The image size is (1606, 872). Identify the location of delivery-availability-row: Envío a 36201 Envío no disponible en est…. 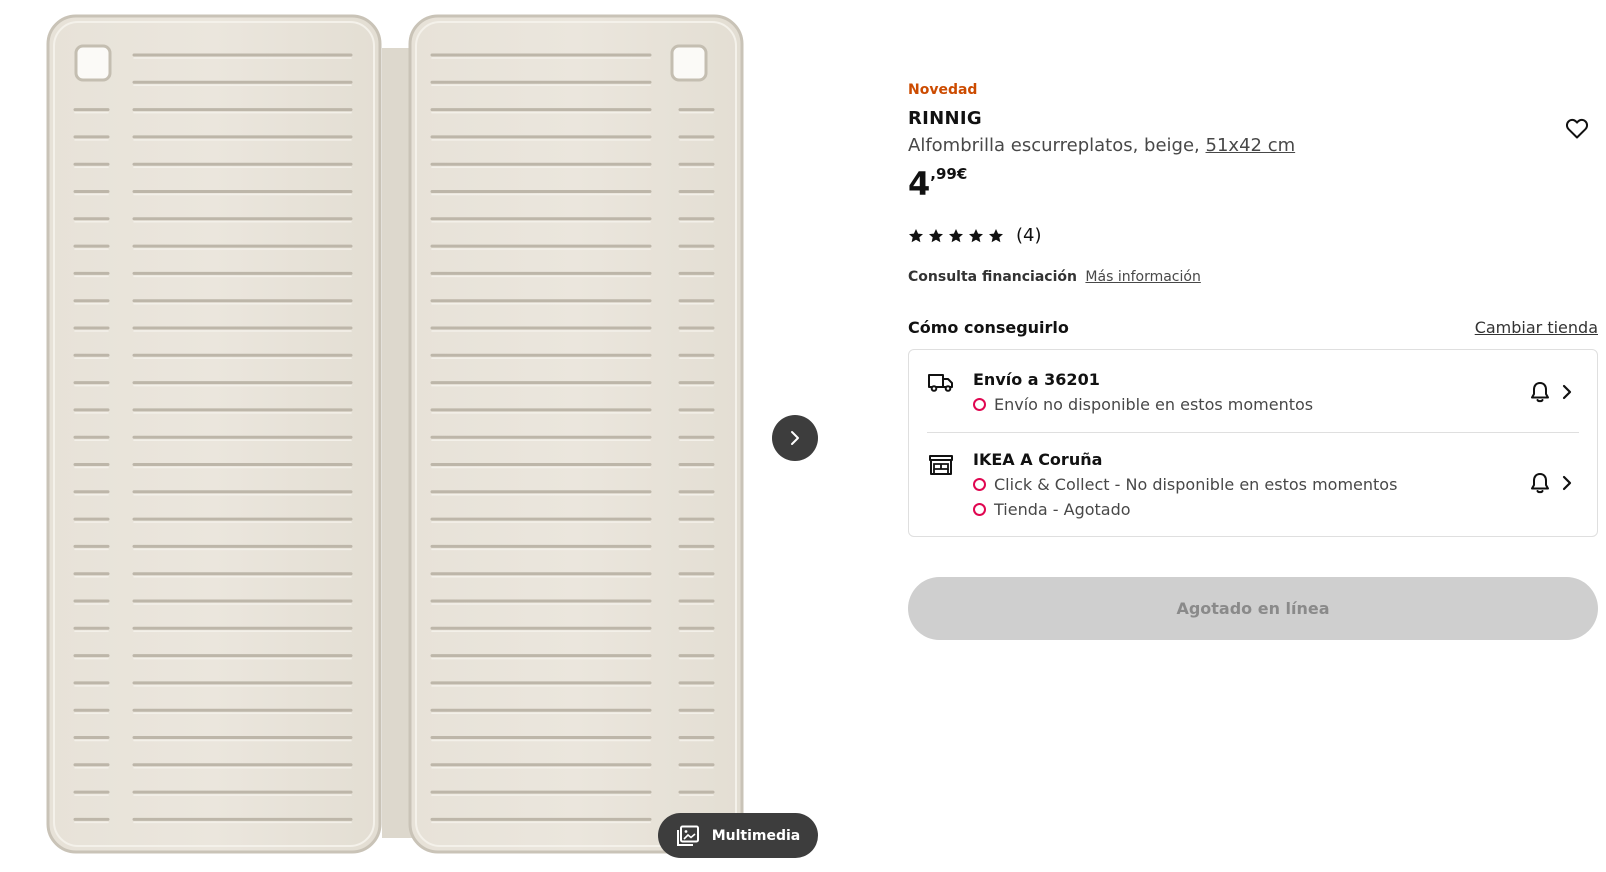
(1253, 391).